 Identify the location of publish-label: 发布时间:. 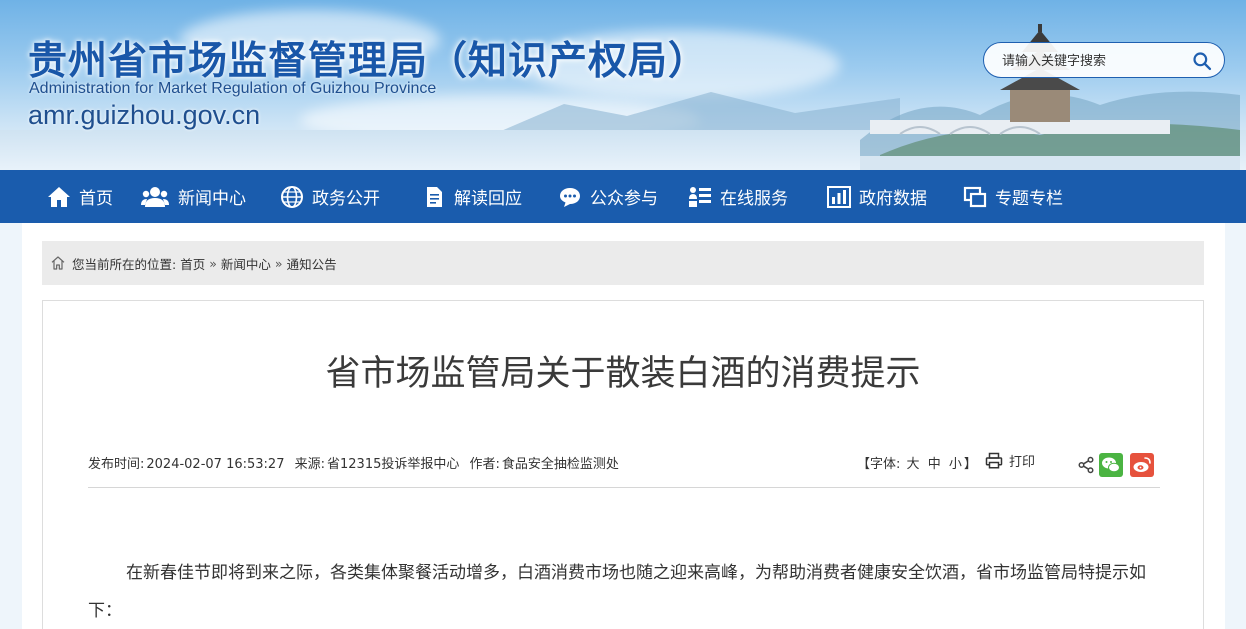
(116, 464).